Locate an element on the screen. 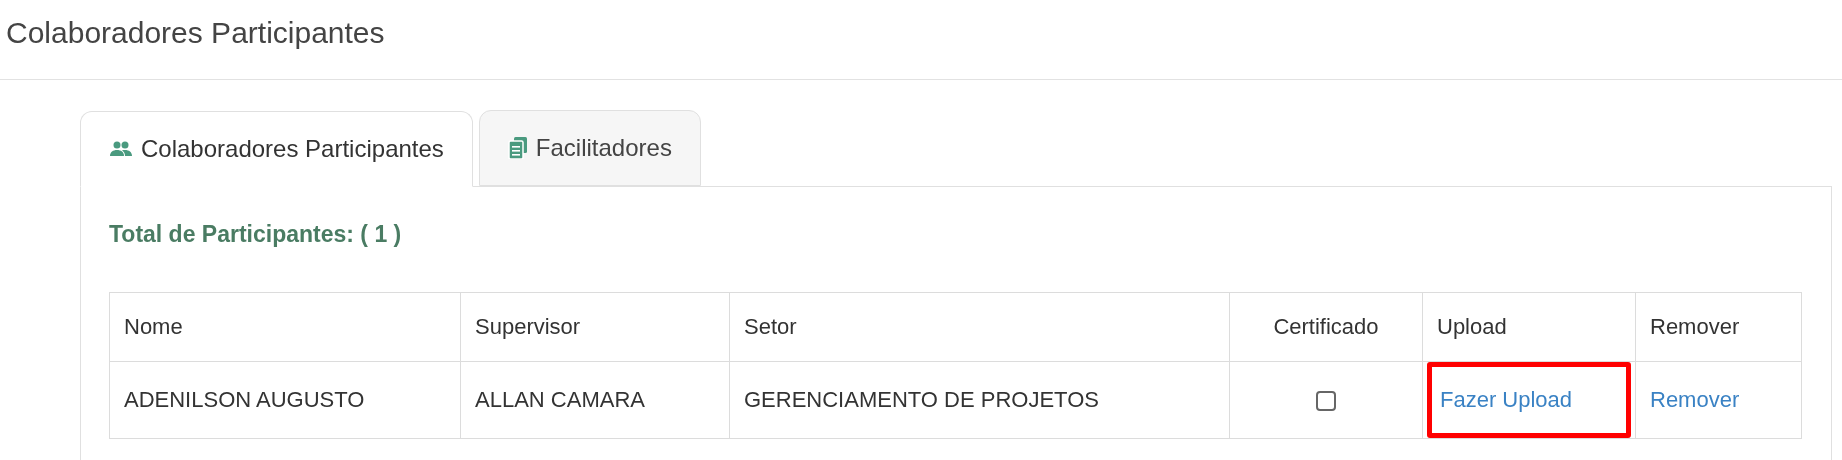 Image resolution: width=1842 pixels, height=460 pixels. table-cell: GERENCIAMENTO DE PROJETOS is located at coordinates (979, 399).